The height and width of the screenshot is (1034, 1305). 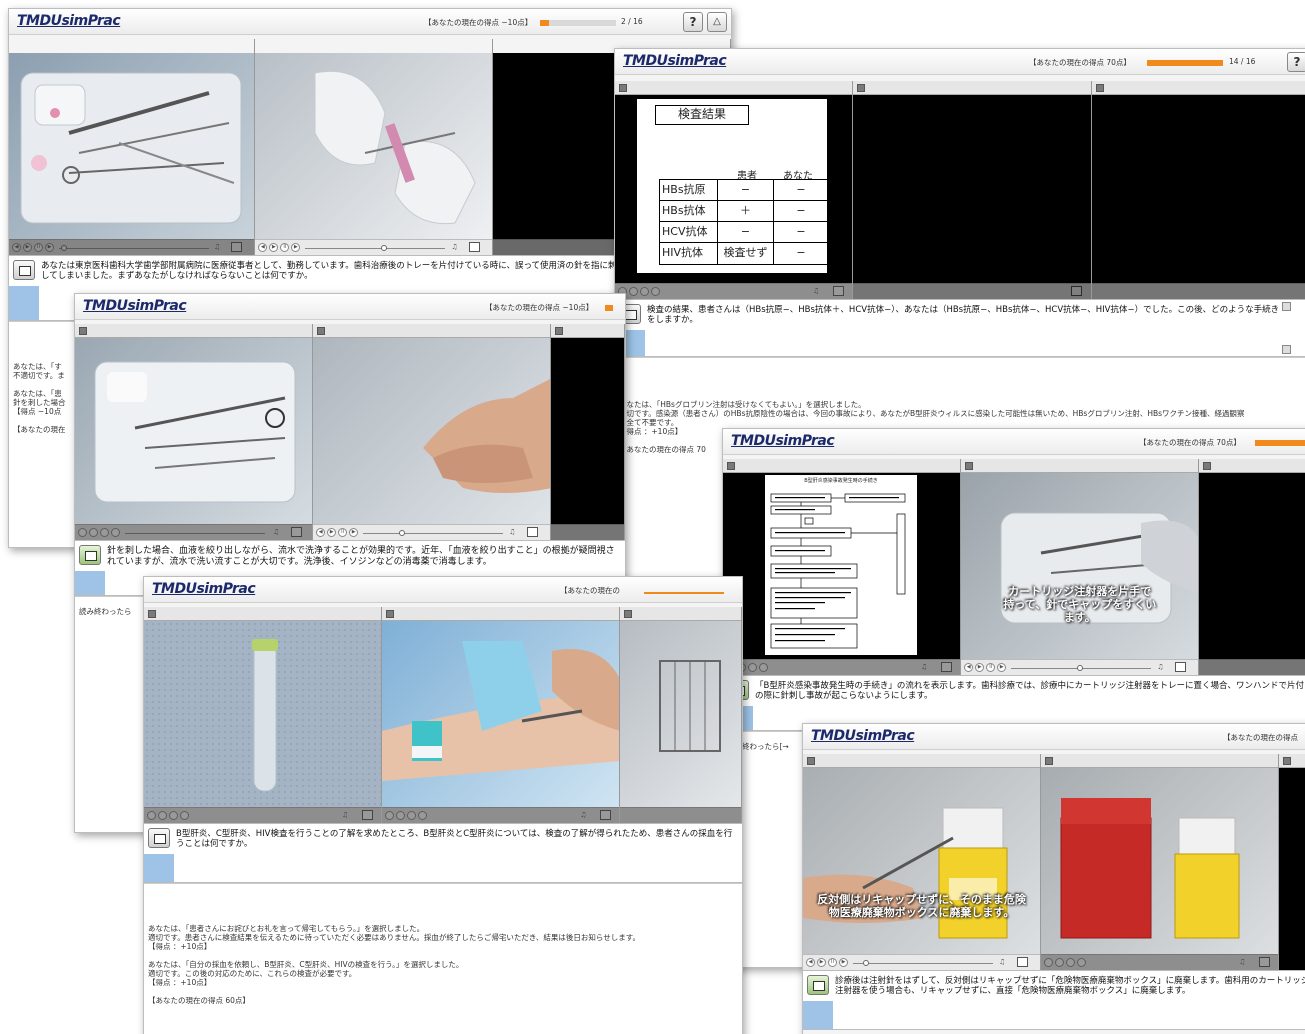 What do you see at coordinates (1286, 306) in the screenshot?
I see `scroll-up-button` at bounding box center [1286, 306].